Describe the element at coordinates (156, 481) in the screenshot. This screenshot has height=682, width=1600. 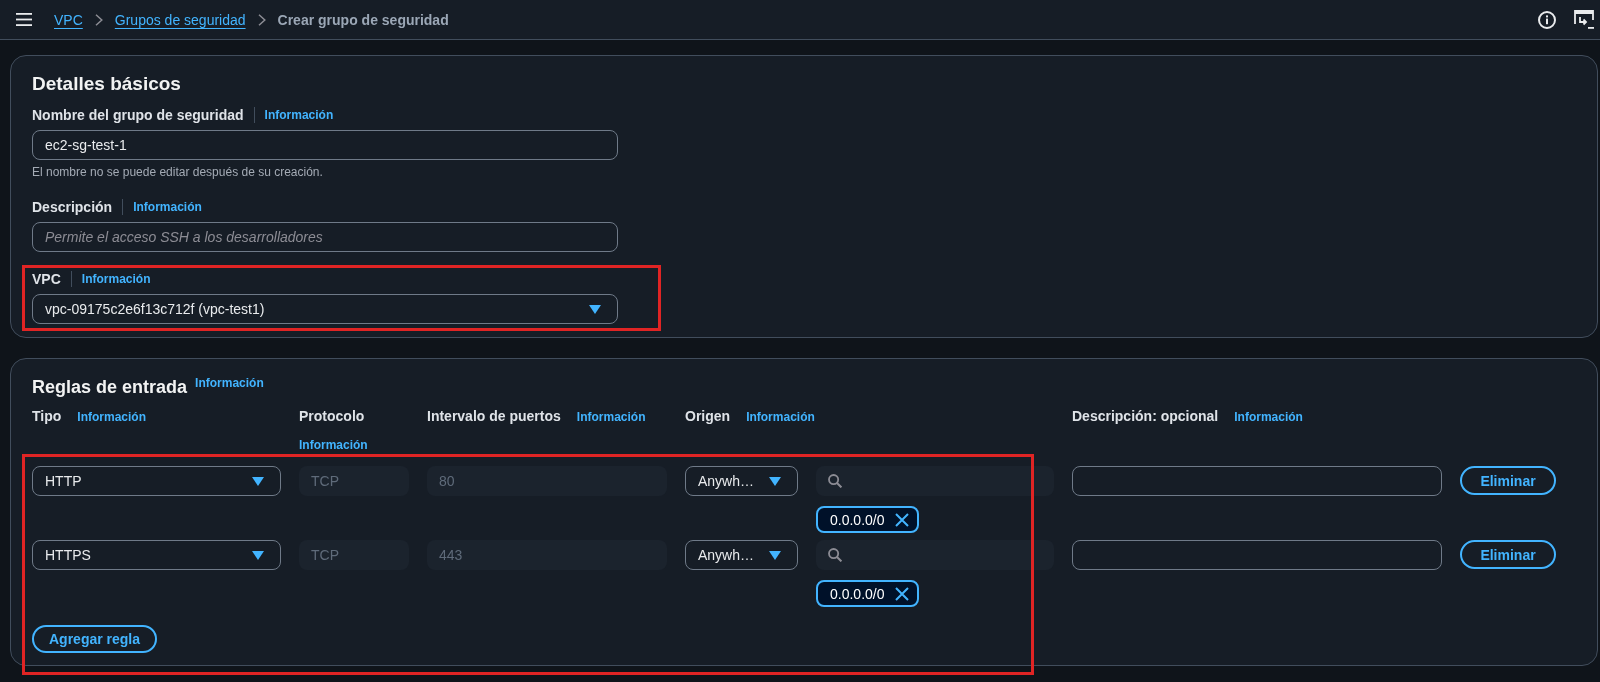
I see `type-select: HTTP` at that location.